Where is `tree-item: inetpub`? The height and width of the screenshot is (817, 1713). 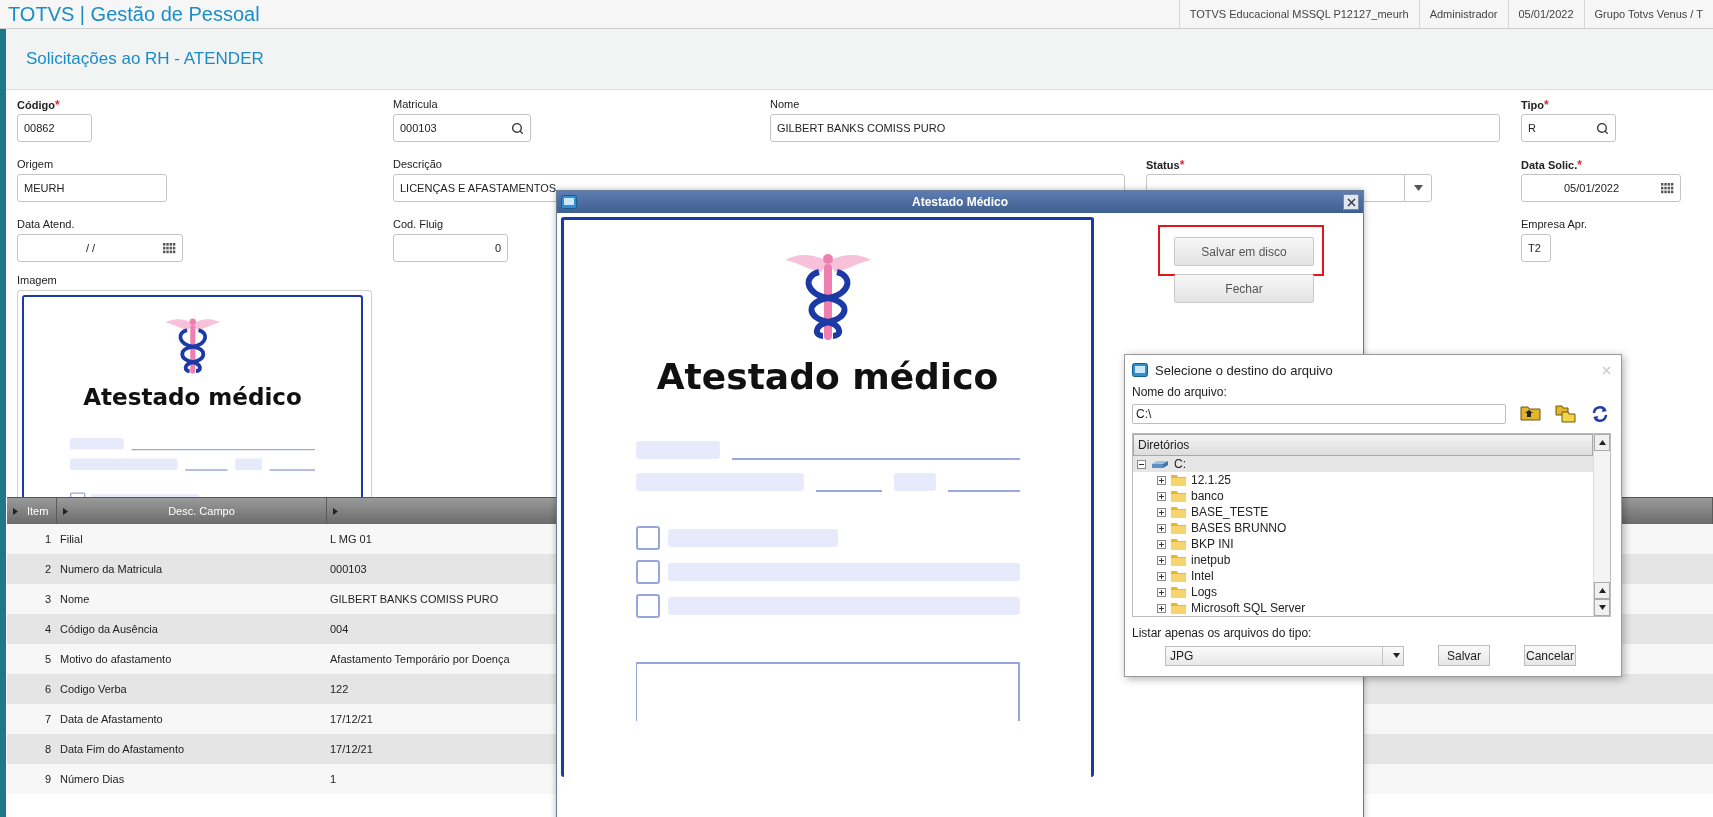
tree-item: inetpub is located at coordinates (1363, 560).